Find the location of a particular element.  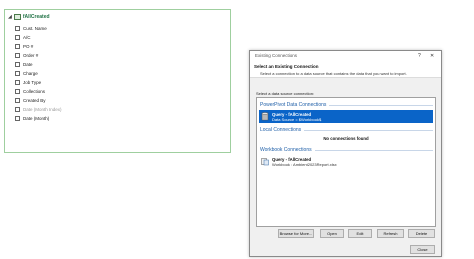

field-item: Date (Month Index) is located at coordinates (38, 109).